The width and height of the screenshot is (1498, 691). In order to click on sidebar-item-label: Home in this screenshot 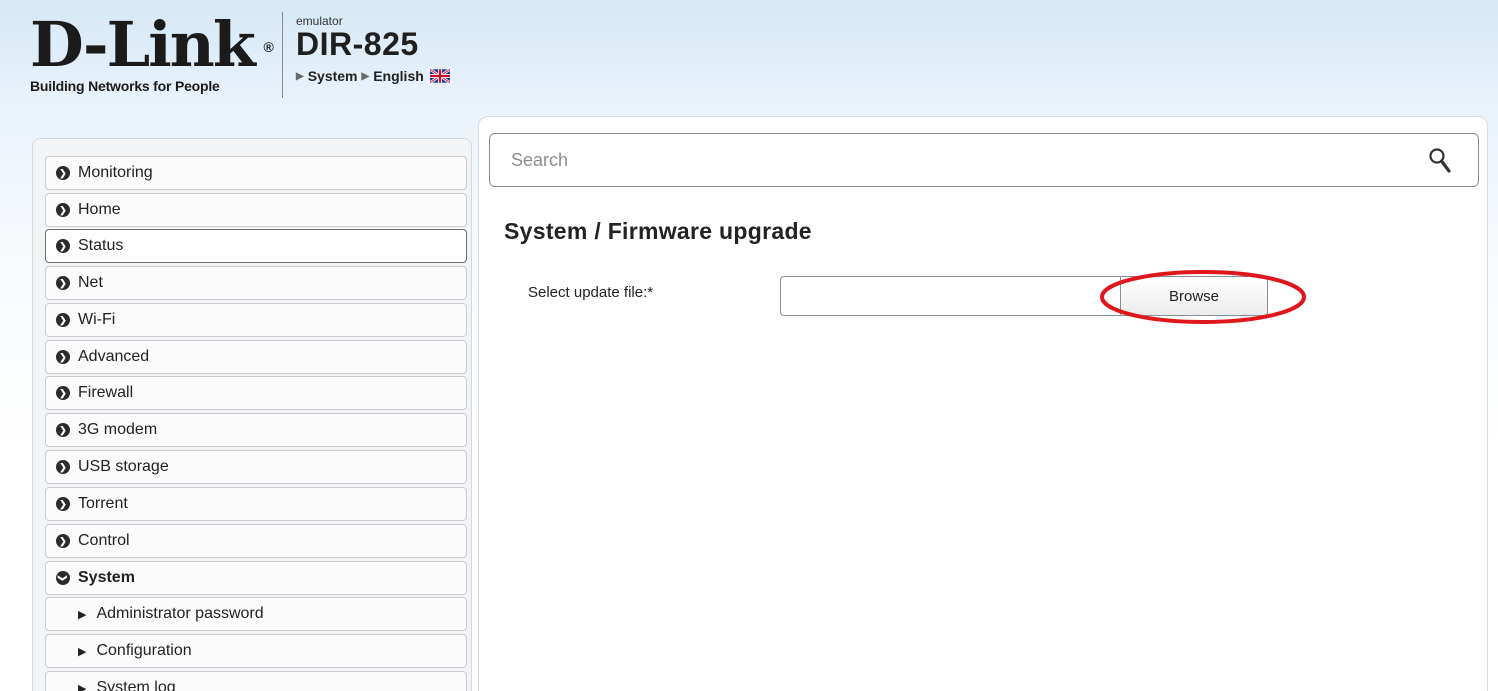, I will do `click(99, 209)`.